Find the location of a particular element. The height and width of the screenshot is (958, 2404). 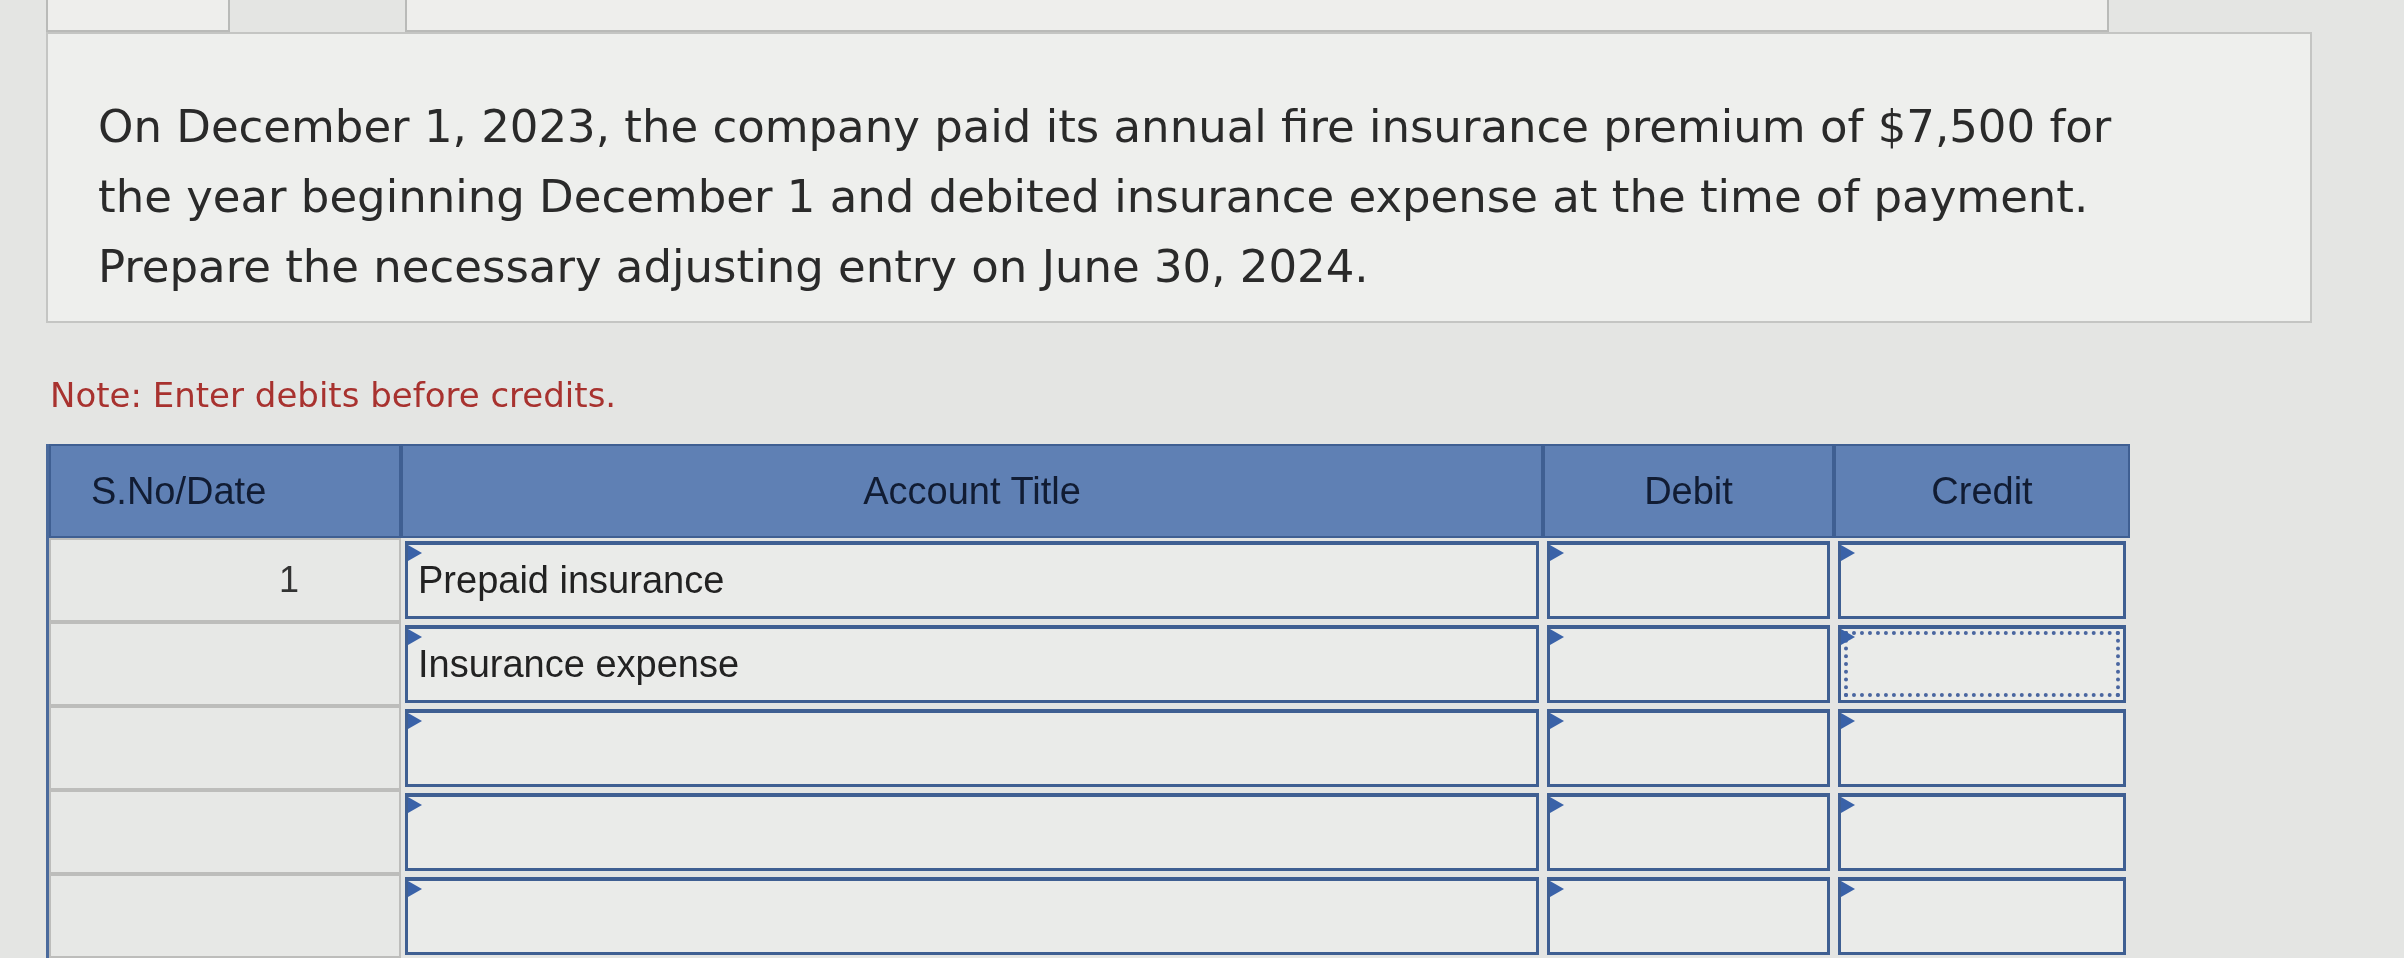

column-header: S.No/Date is located at coordinates (225, 491).